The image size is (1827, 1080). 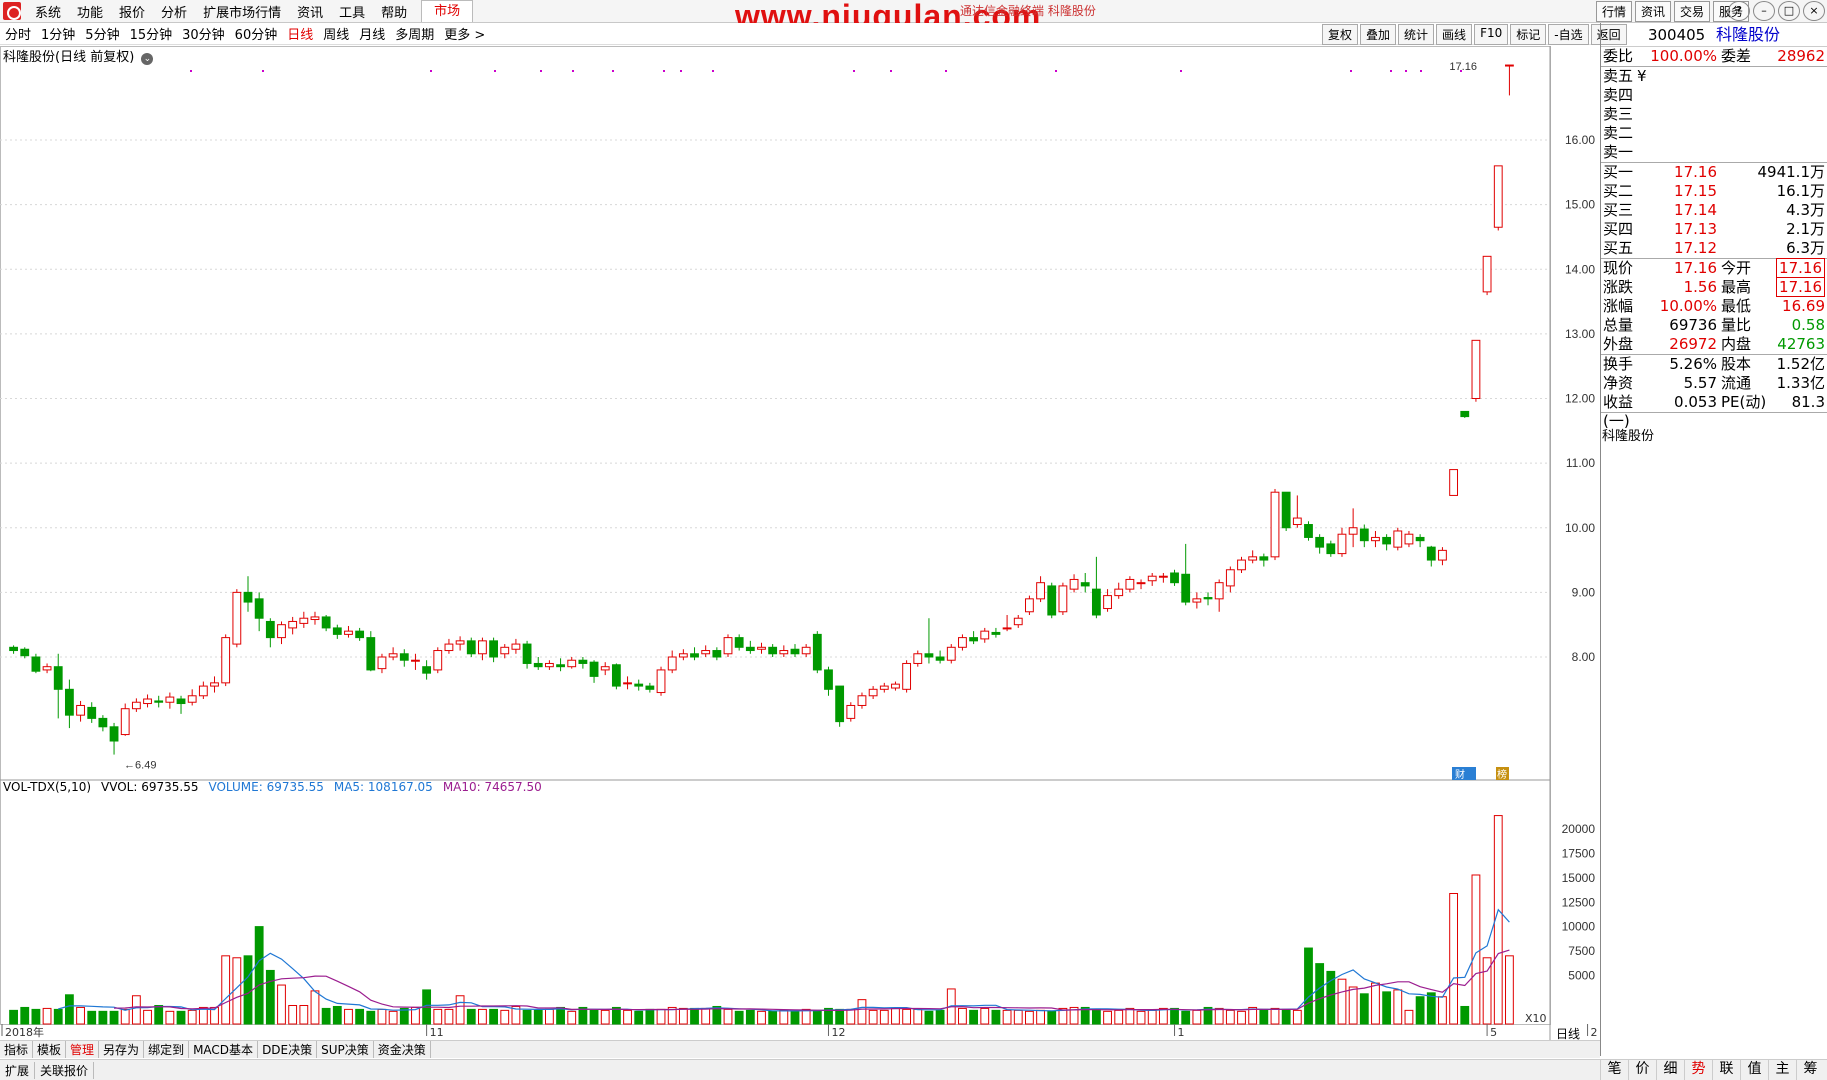 What do you see at coordinates (838, 1032) in the screenshot?
I see `x-tick-label: 12` at bounding box center [838, 1032].